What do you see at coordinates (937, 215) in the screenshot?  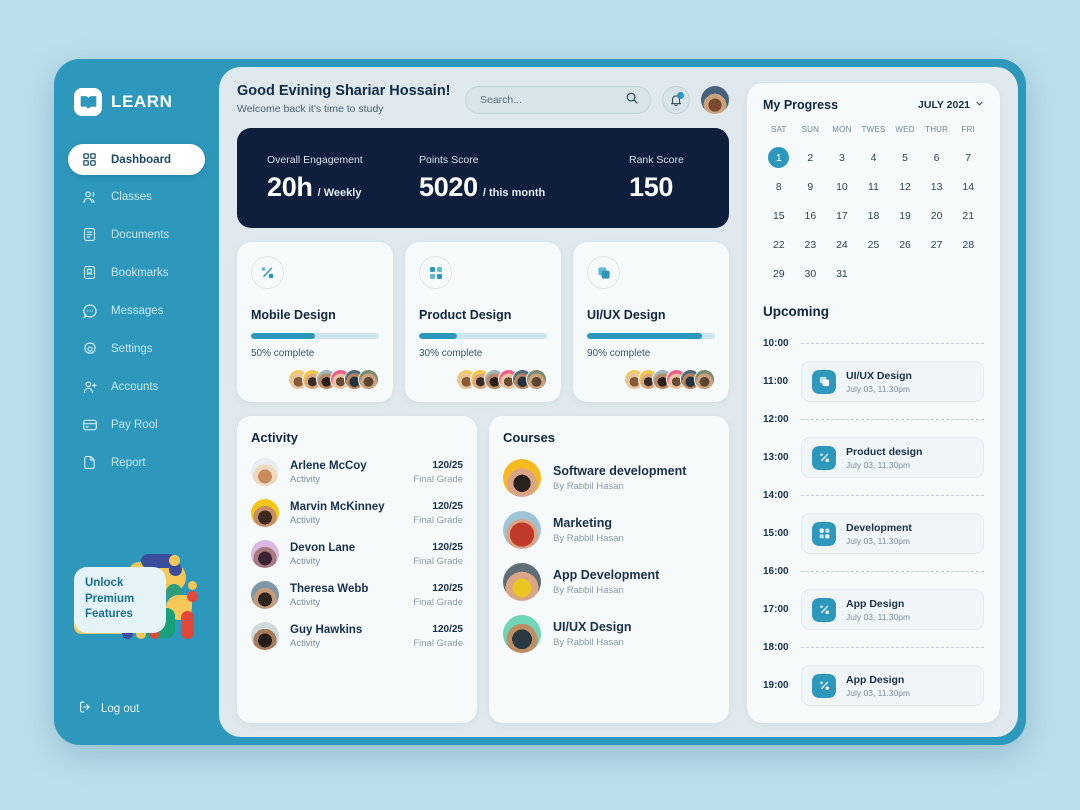 I see `calendar-day: 20` at bounding box center [937, 215].